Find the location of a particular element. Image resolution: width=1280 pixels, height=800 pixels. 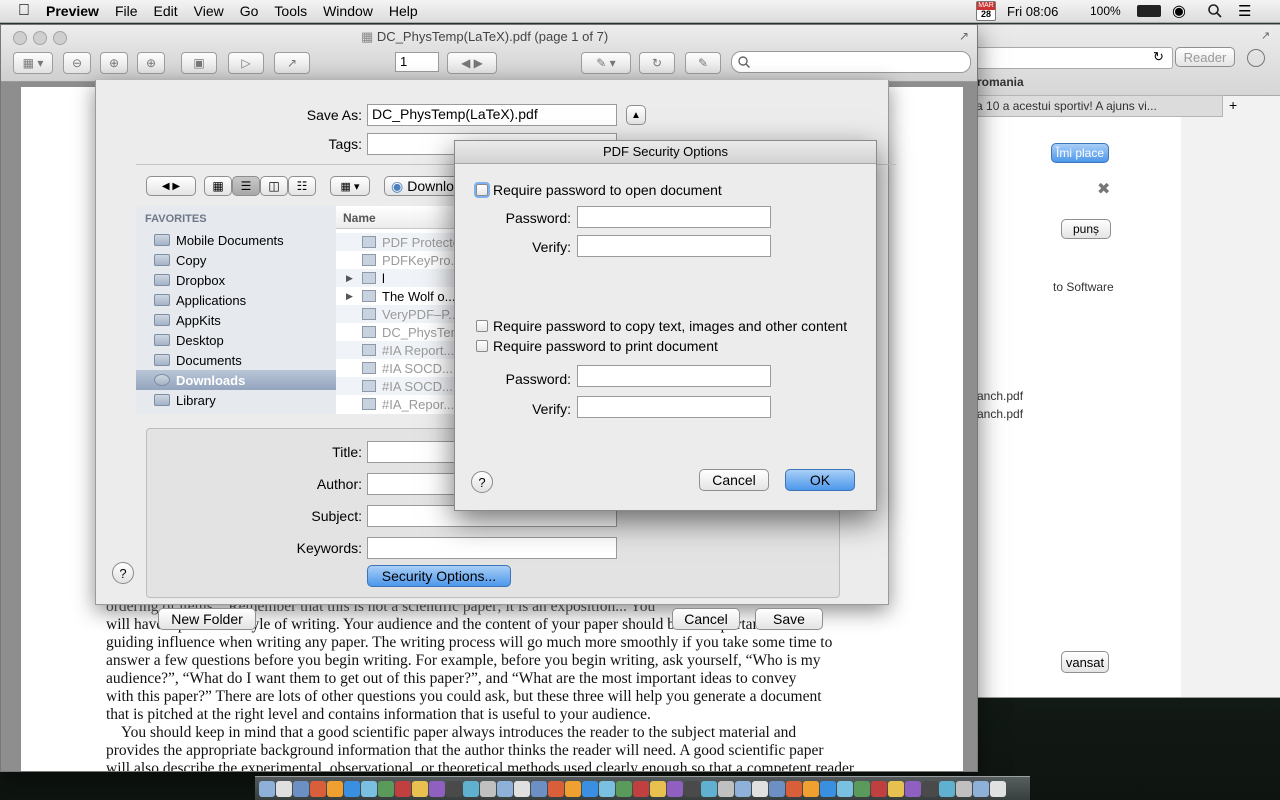

zoom-window-button is located at coordinates (60, 38).